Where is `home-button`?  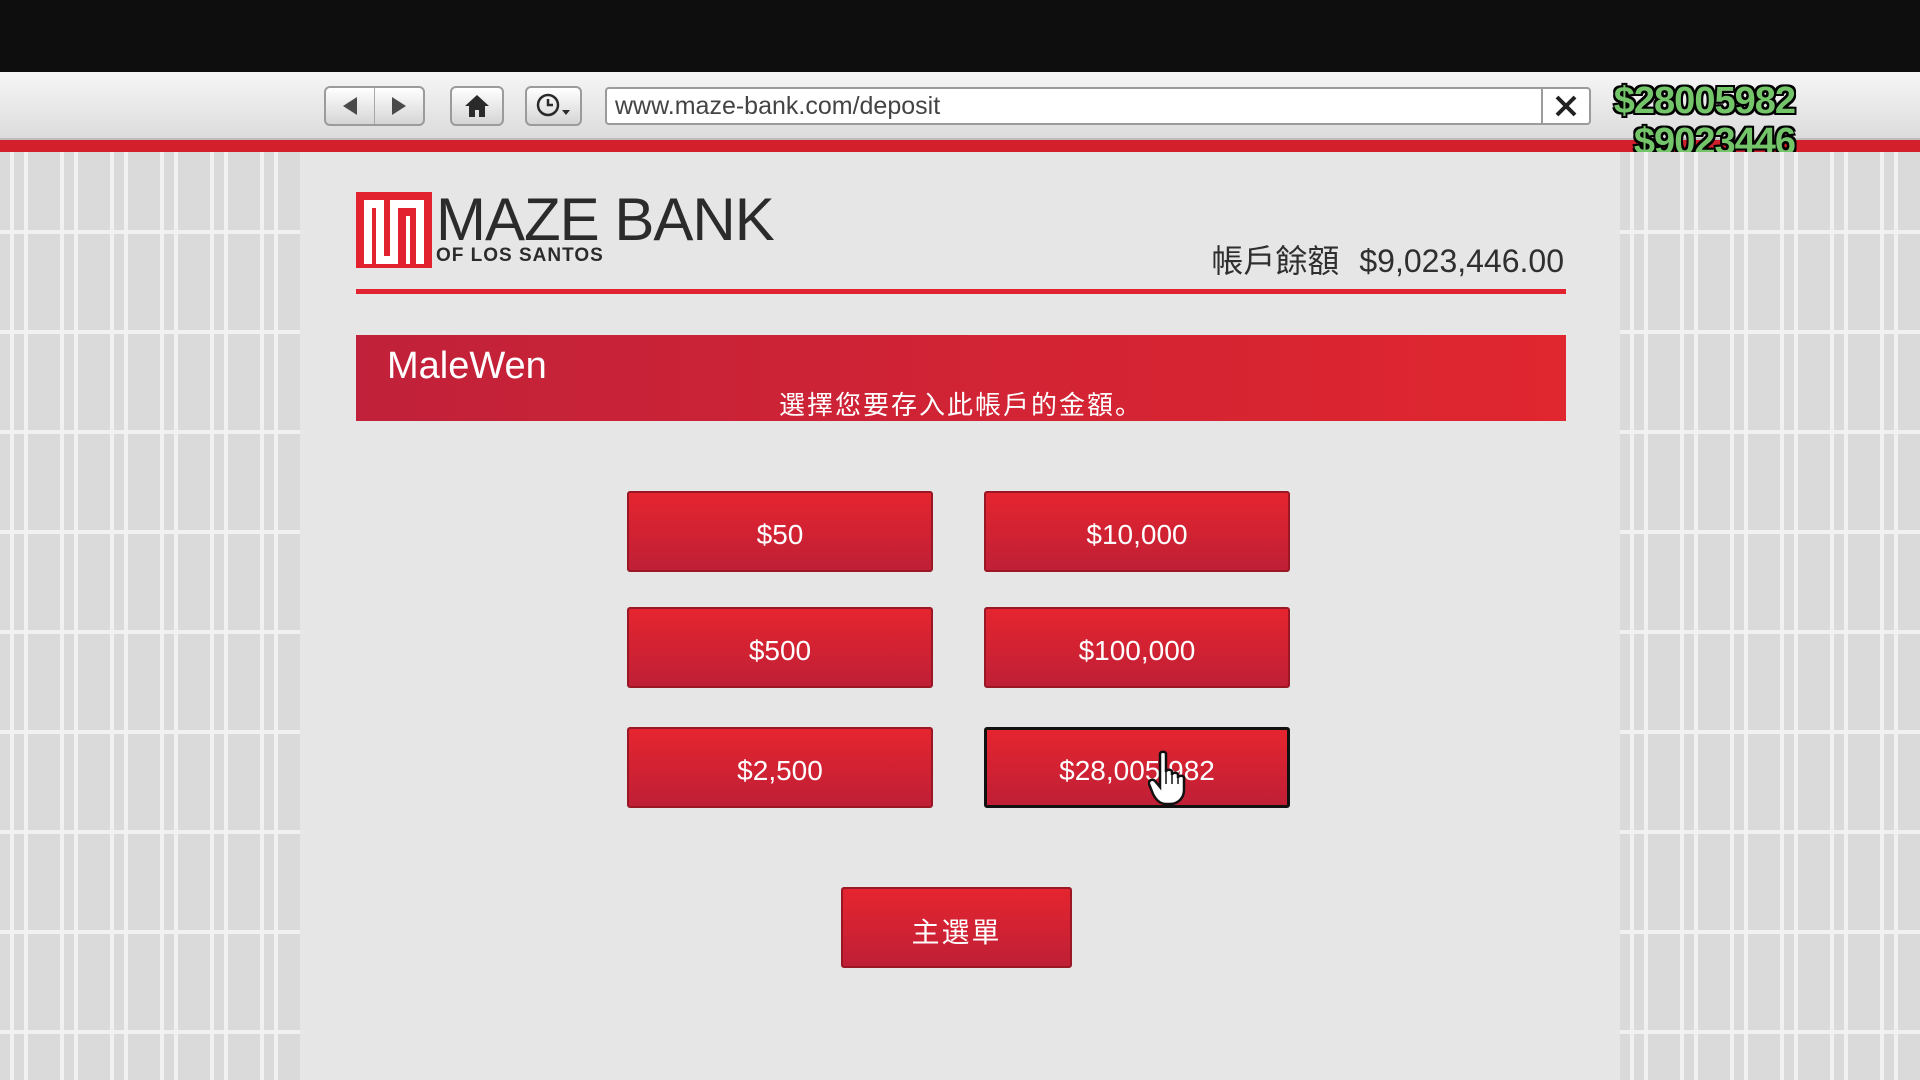
home-button is located at coordinates (477, 106).